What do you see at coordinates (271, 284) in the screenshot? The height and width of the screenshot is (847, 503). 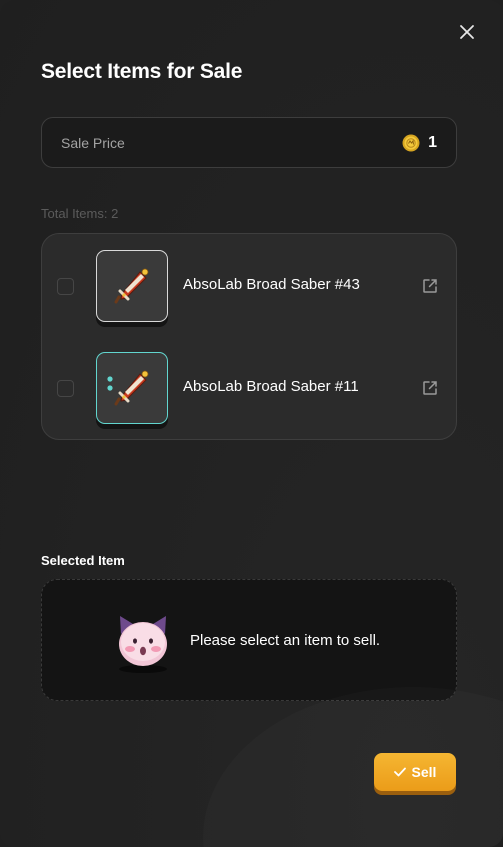 I see `item-name: AbsoLab Broad Saber #43` at bounding box center [271, 284].